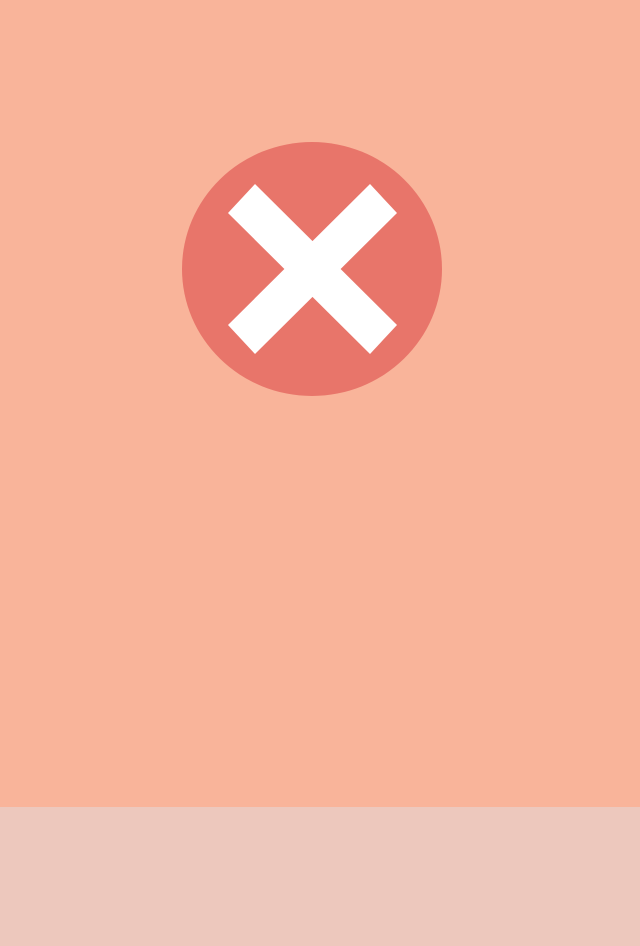 The width and height of the screenshot is (640, 946). I want to click on close-icon, so click(312, 269).